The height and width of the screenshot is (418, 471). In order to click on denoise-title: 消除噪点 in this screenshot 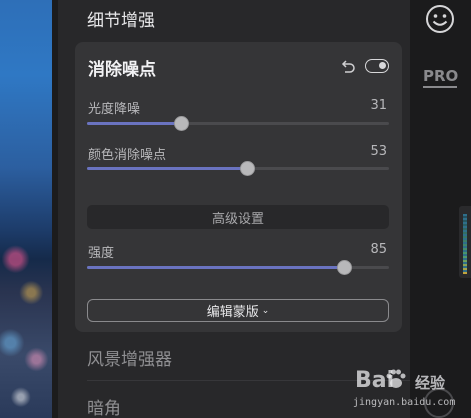, I will do `click(122, 70)`.